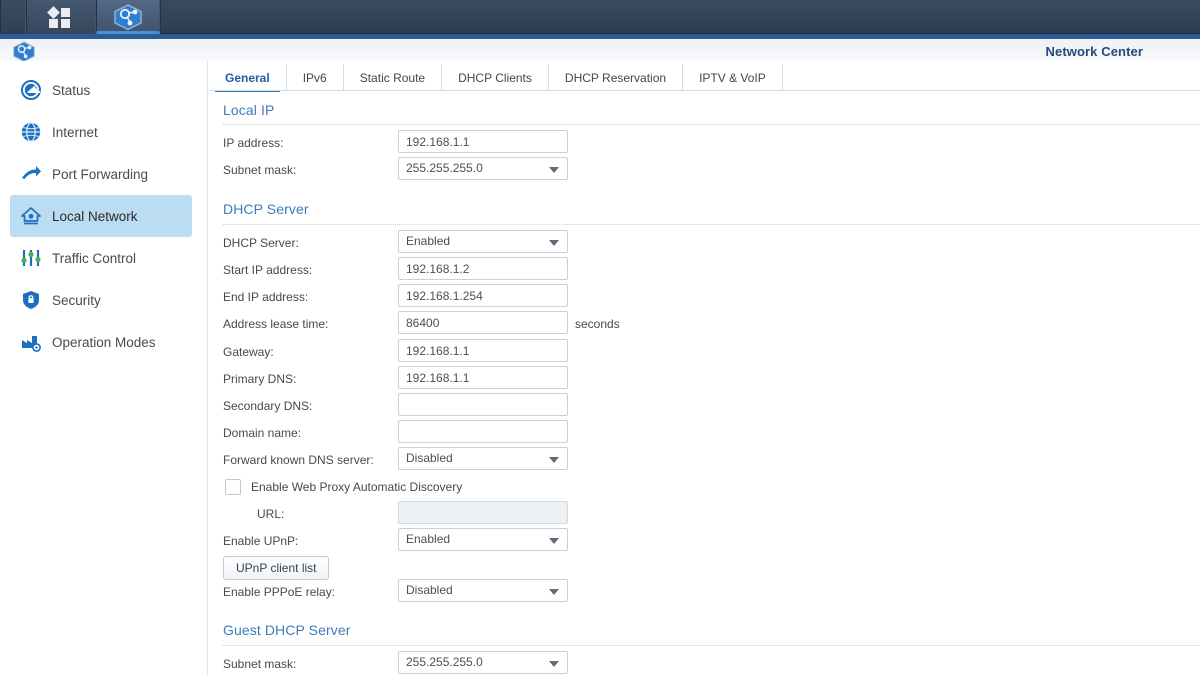  What do you see at coordinates (483, 539) in the screenshot?
I see `upnp-select: Enabled` at bounding box center [483, 539].